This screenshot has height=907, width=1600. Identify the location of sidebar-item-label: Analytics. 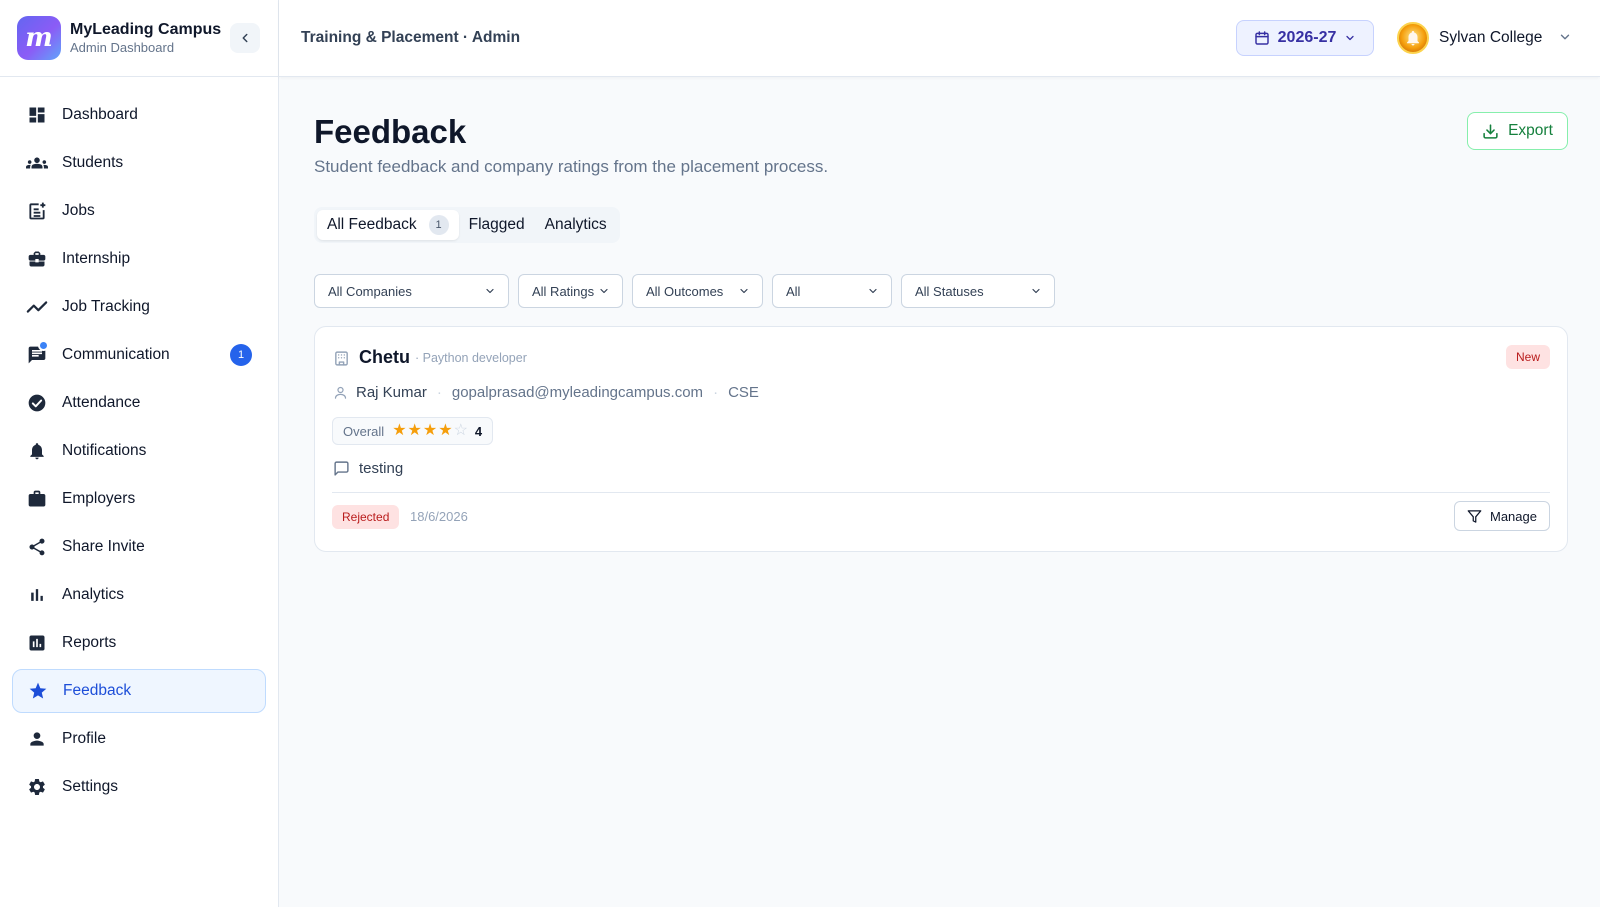
(93, 594).